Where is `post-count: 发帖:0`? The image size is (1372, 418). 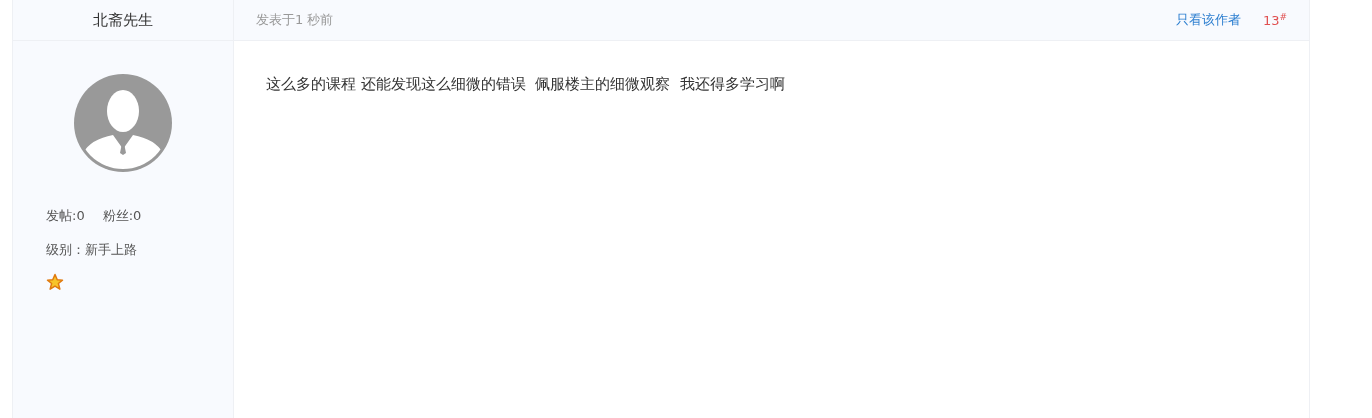
post-count: 发帖:0 is located at coordinates (65, 216).